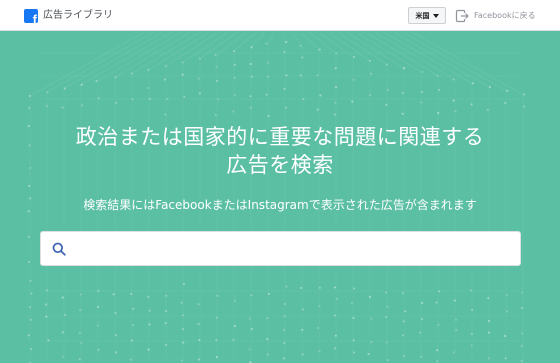 This screenshot has height=363, width=560. What do you see at coordinates (31, 15) in the screenshot?
I see `facebook-logo-icon: f` at bounding box center [31, 15].